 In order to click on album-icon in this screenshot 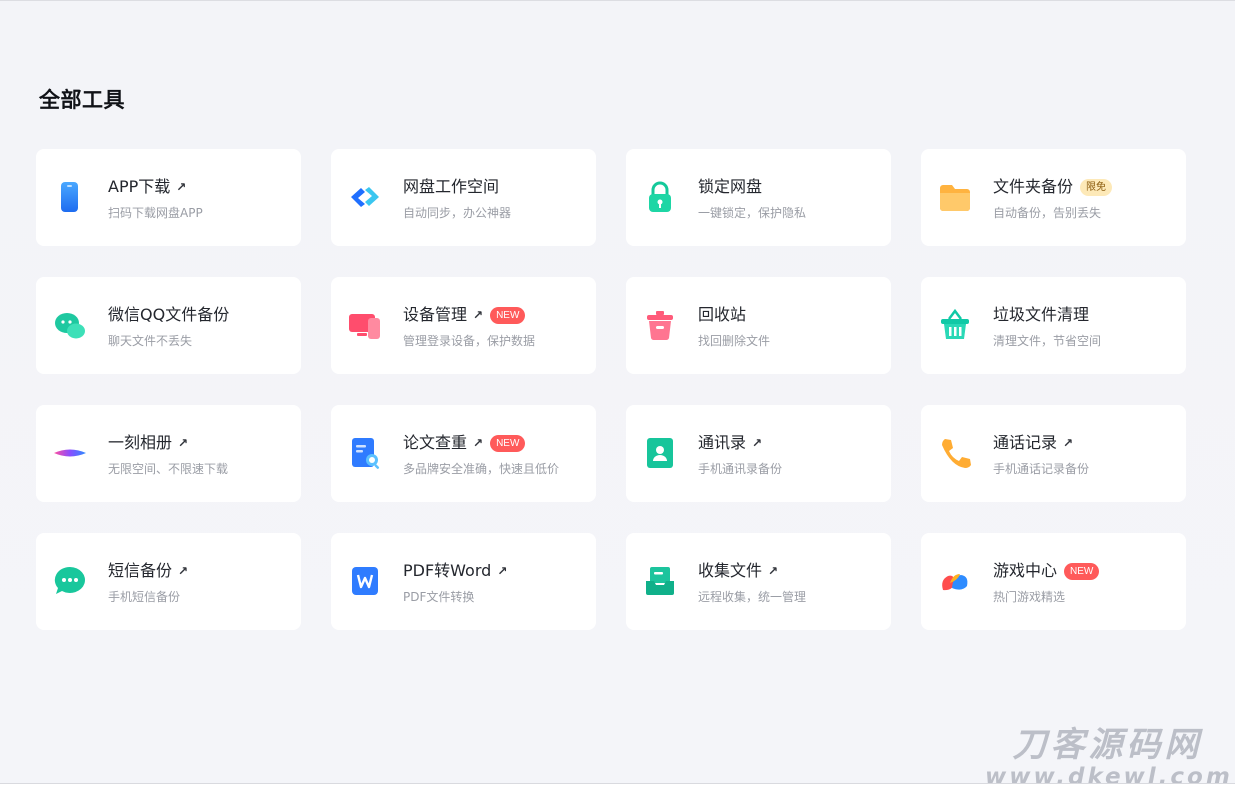, I will do `click(70, 453)`.